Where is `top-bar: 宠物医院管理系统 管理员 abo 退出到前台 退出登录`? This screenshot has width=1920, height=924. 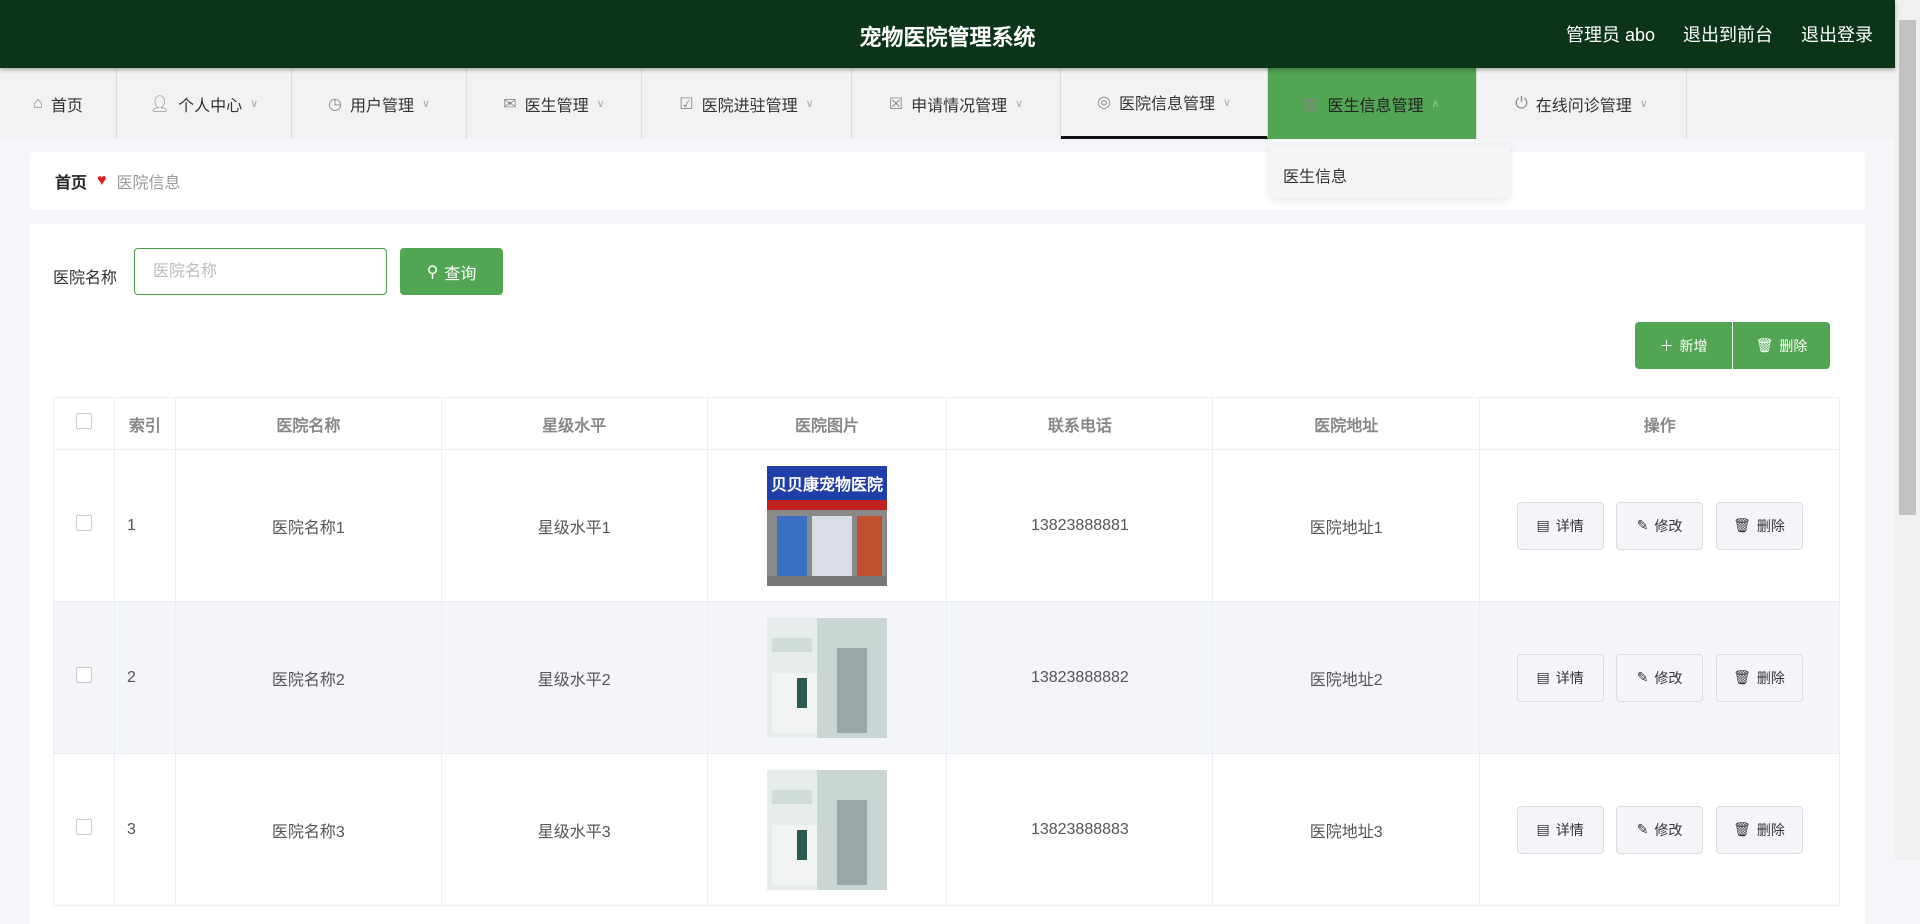
top-bar: 宠物医院管理系统 管理员 abo 退出到前台 退出登录 is located at coordinates (947, 34).